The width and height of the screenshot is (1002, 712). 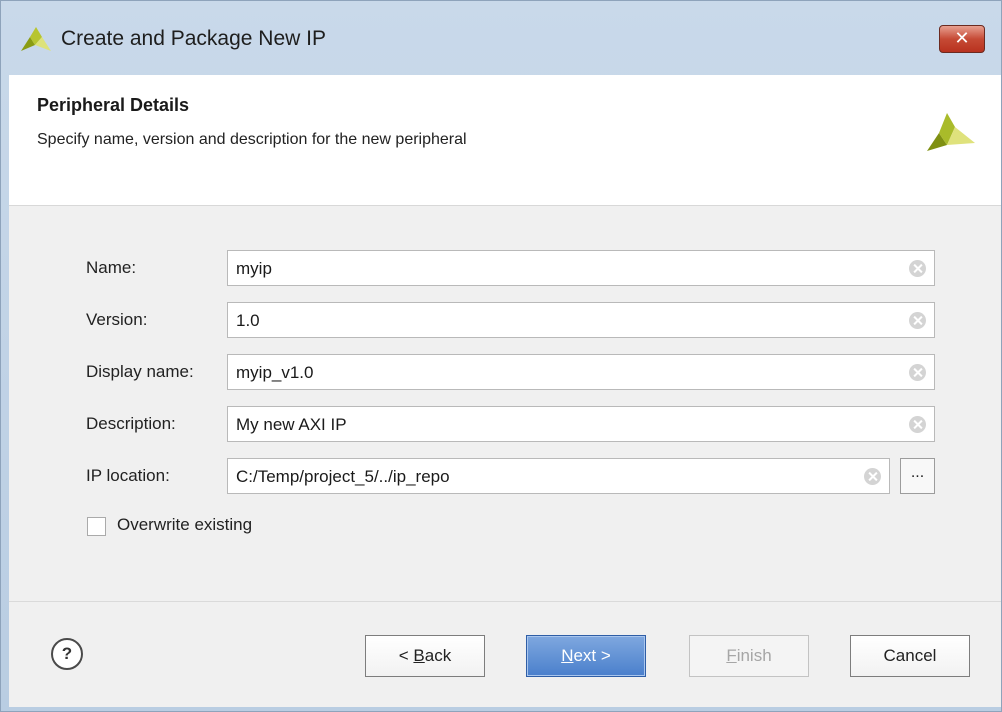 I want to click on back-rest: ack, so click(x=438, y=655).